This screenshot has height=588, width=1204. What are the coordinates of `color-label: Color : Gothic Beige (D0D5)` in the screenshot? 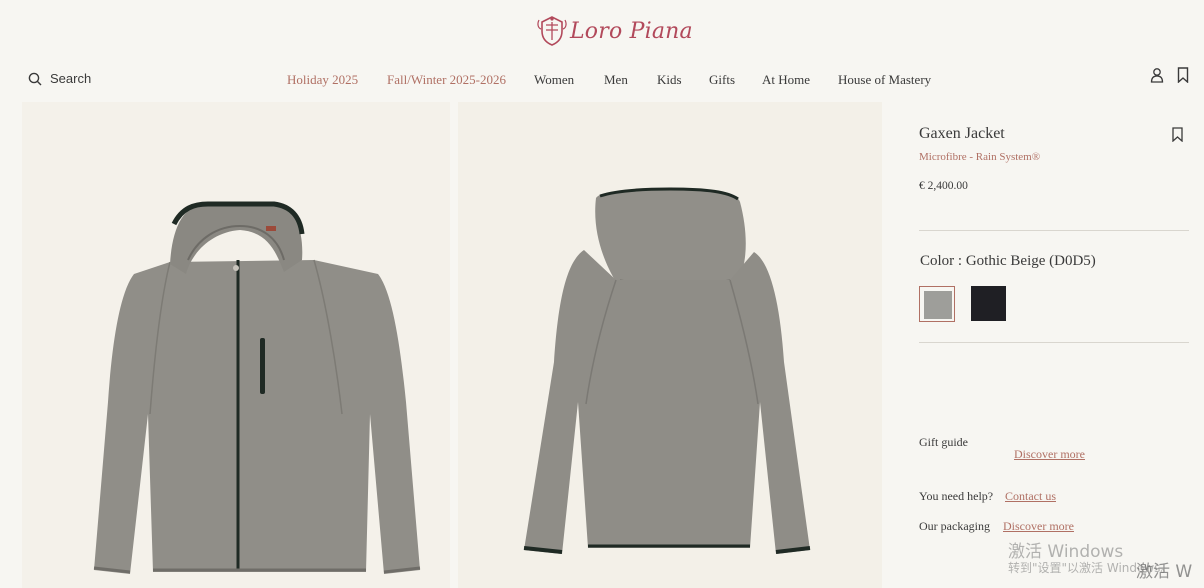 It's located at (1008, 261).